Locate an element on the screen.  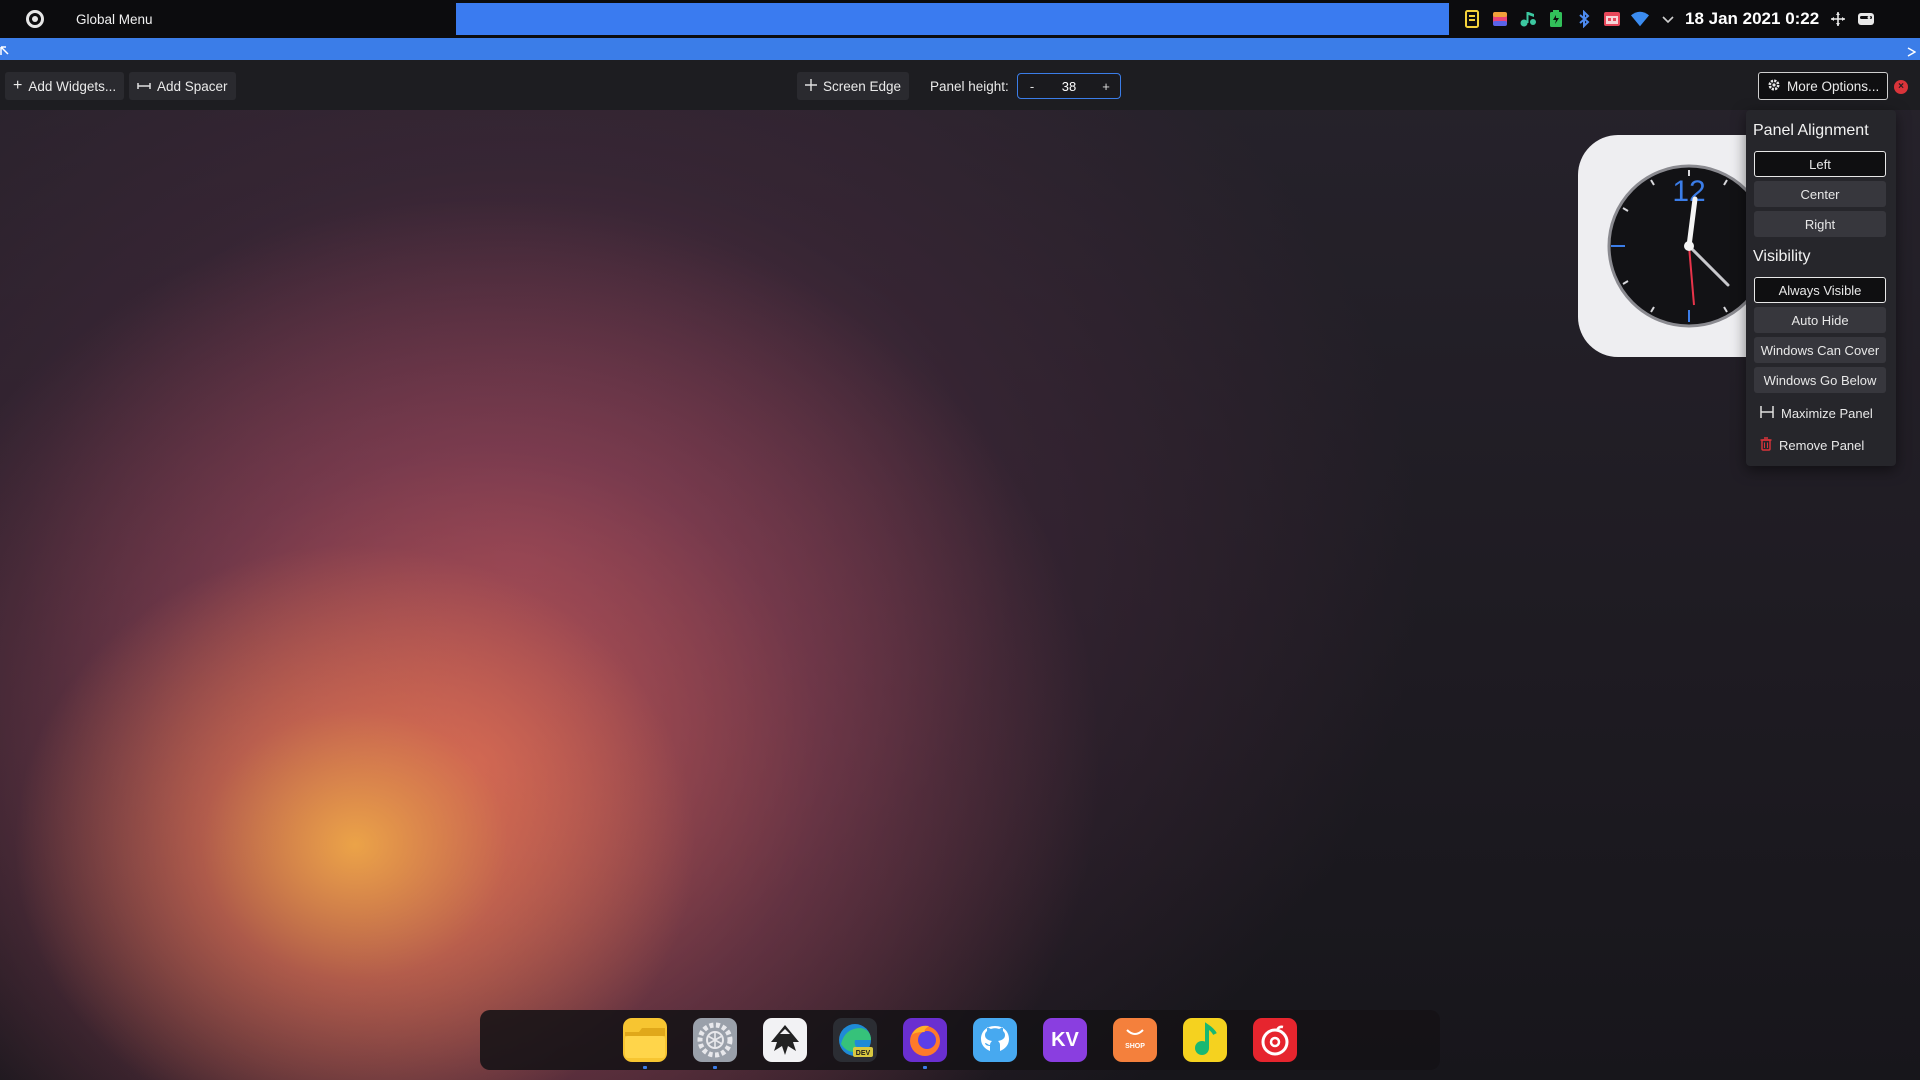
inkscape-icon is located at coordinates (785, 1040).